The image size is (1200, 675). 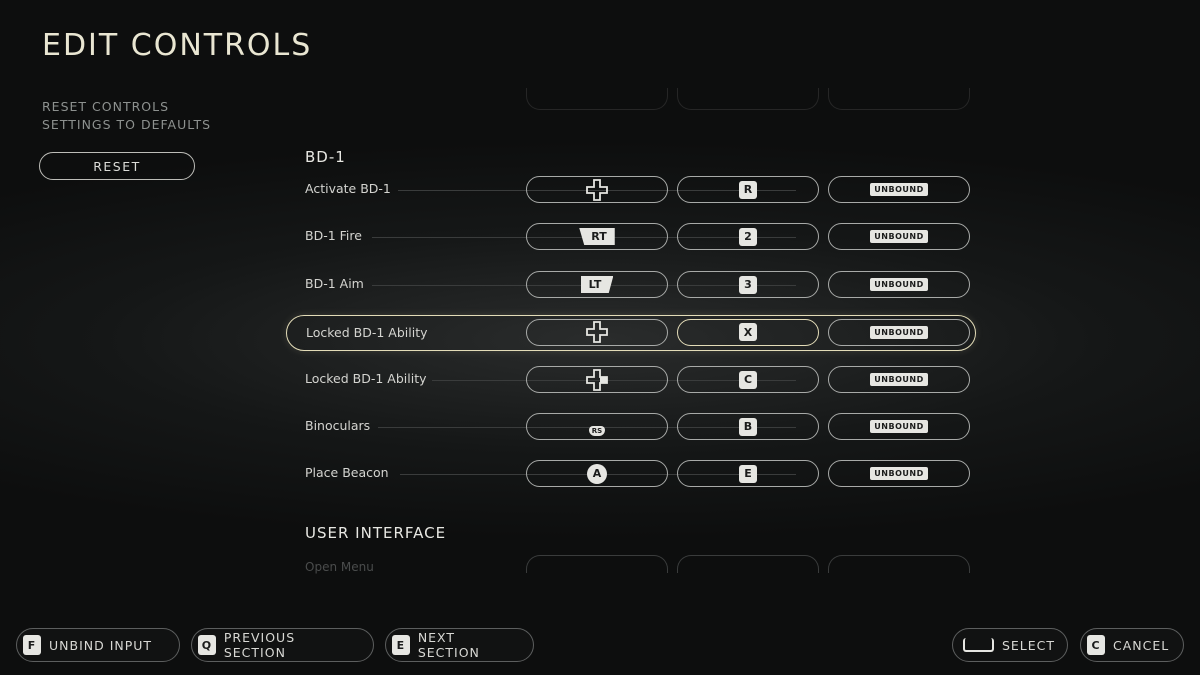 I want to click on keyboard-binding-slot: 2, so click(x=748, y=236).